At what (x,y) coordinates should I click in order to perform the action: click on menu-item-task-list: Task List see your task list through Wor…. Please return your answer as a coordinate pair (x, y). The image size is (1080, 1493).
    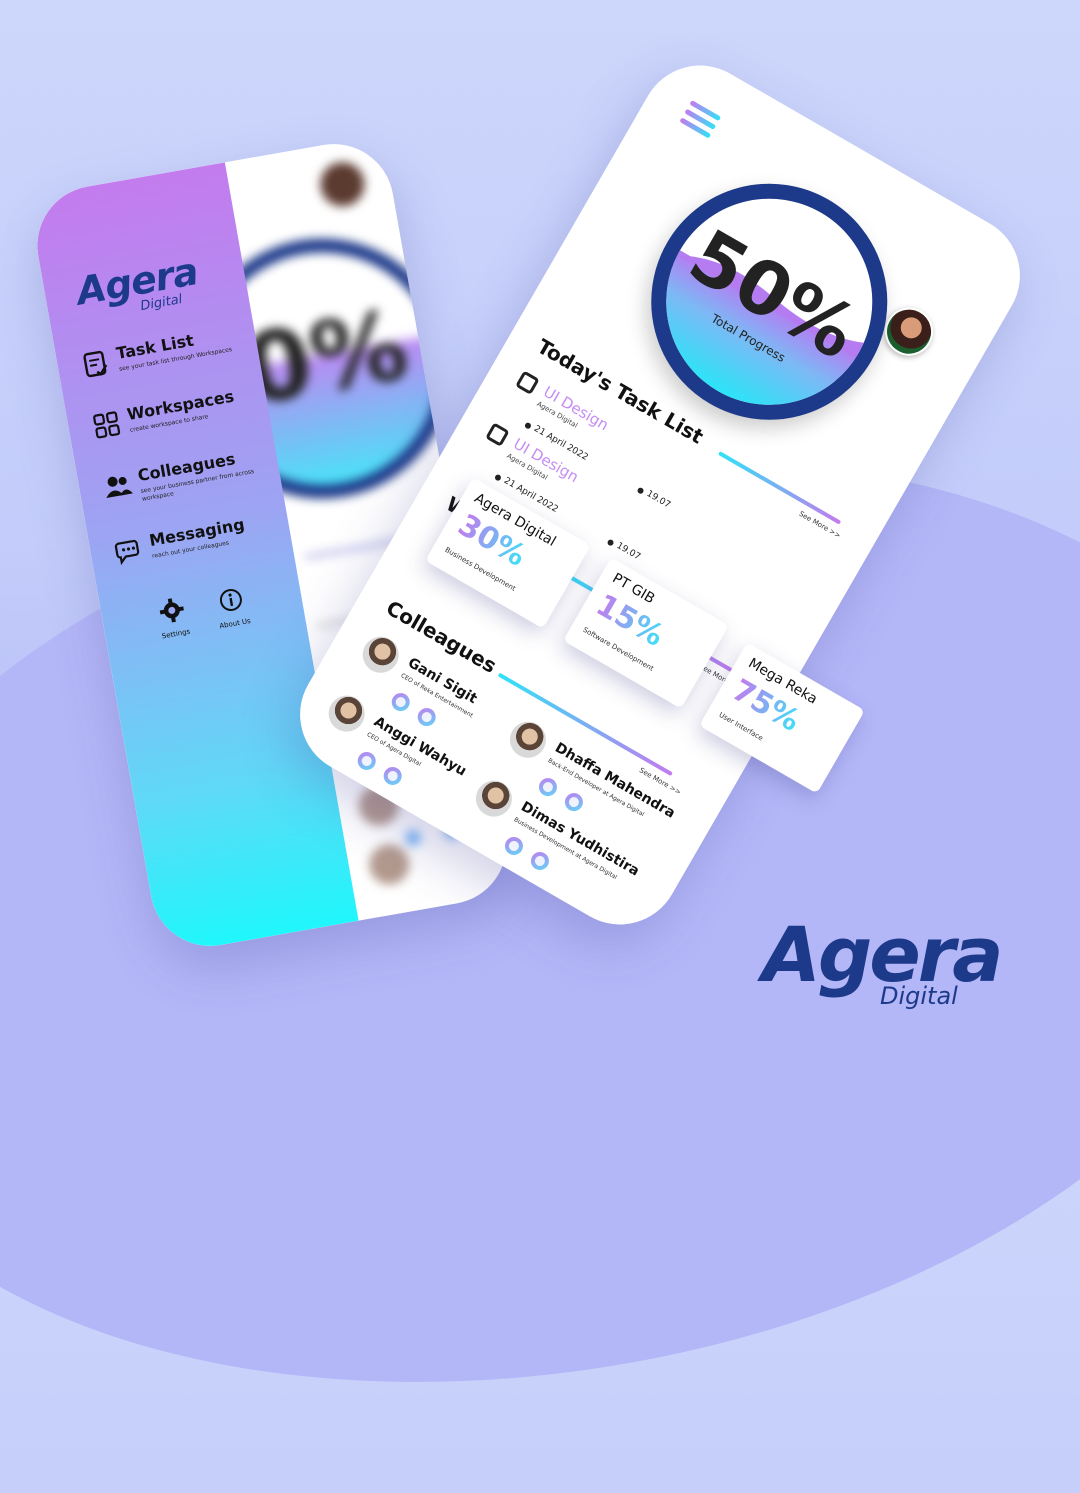
    Looking at the image, I should click on (162, 349).